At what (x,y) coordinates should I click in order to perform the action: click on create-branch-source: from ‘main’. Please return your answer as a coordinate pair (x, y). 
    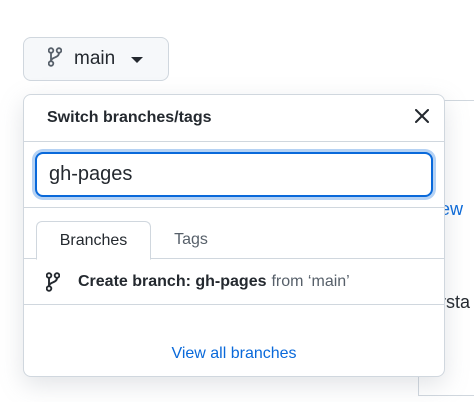
    Looking at the image, I should click on (310, 281).